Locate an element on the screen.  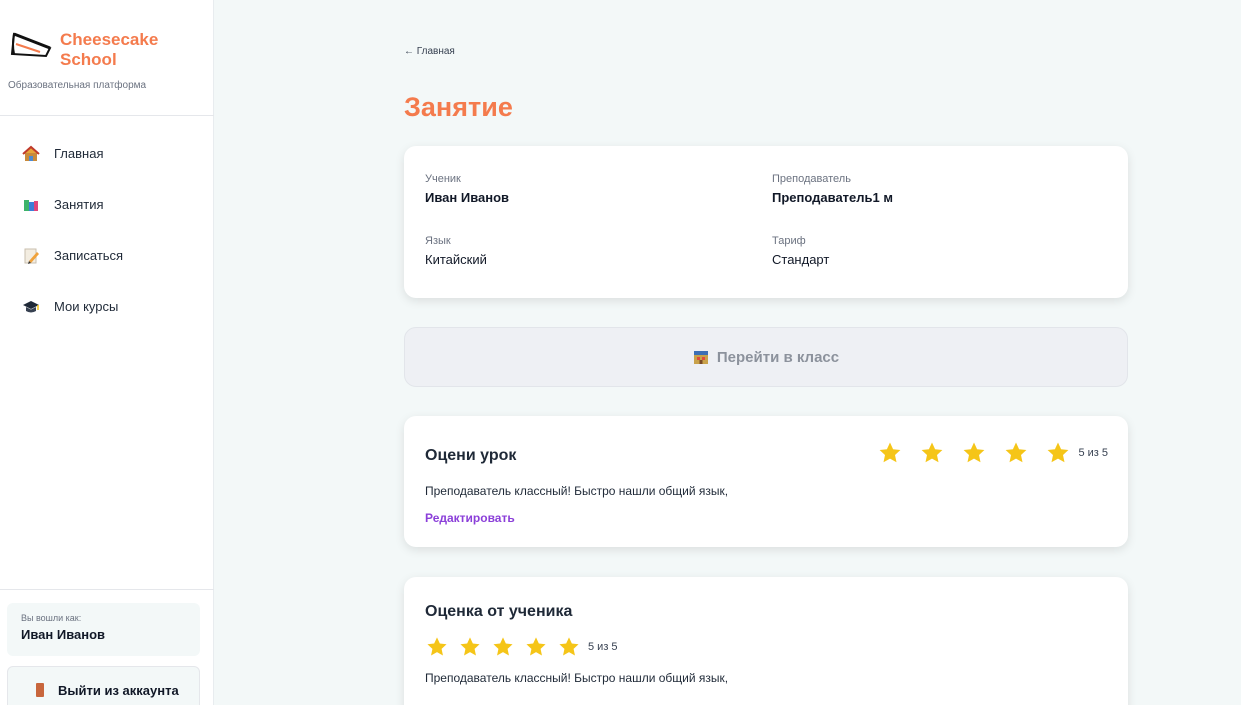
books-icon is located at coordinates (31, 205).